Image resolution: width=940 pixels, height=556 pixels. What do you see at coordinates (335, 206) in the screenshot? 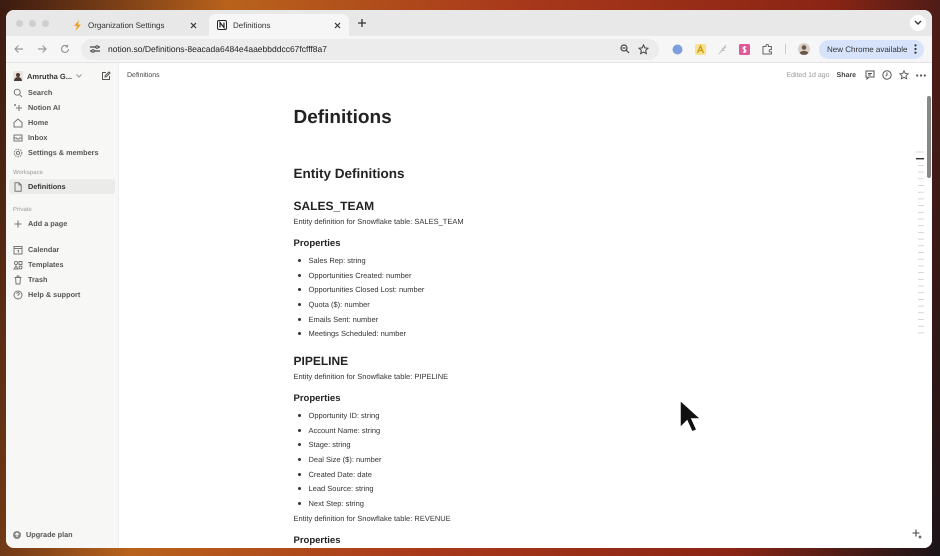
I see `heading: SALES_TEAM` at bounding box center [335, 206].